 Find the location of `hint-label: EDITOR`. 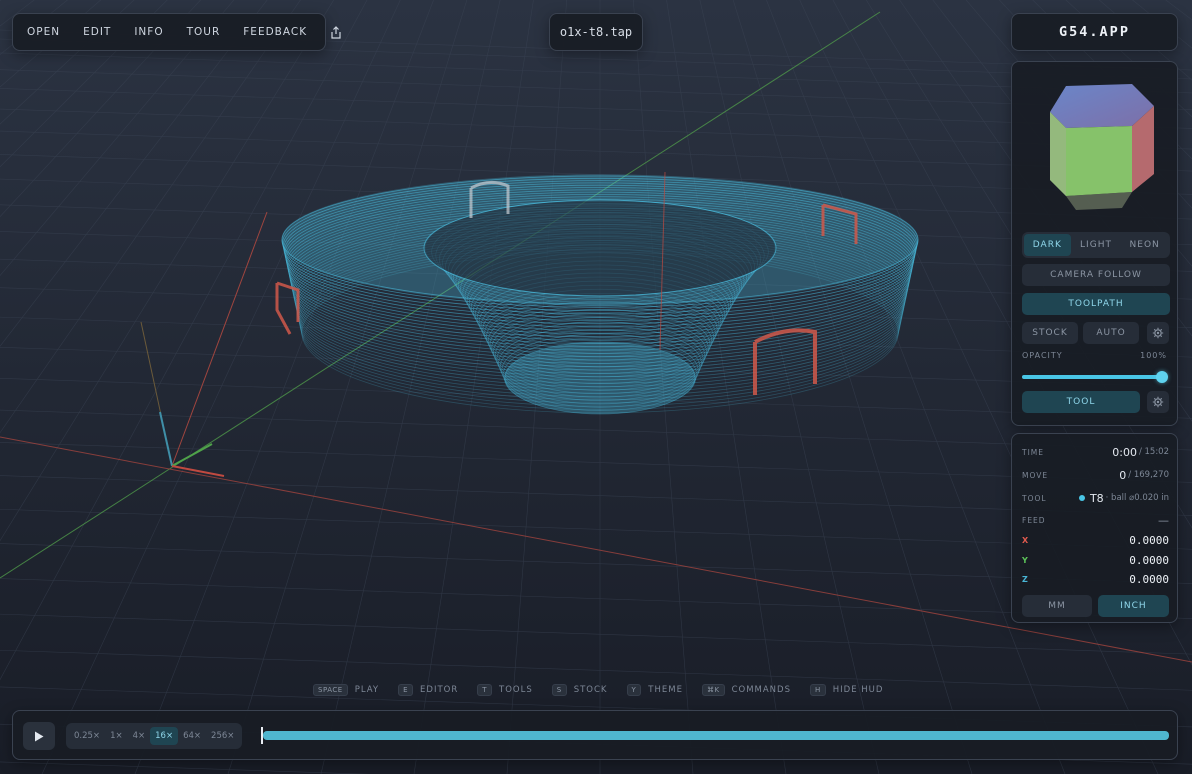

hint-label: EDITOR is located at coordinates (439, 690).